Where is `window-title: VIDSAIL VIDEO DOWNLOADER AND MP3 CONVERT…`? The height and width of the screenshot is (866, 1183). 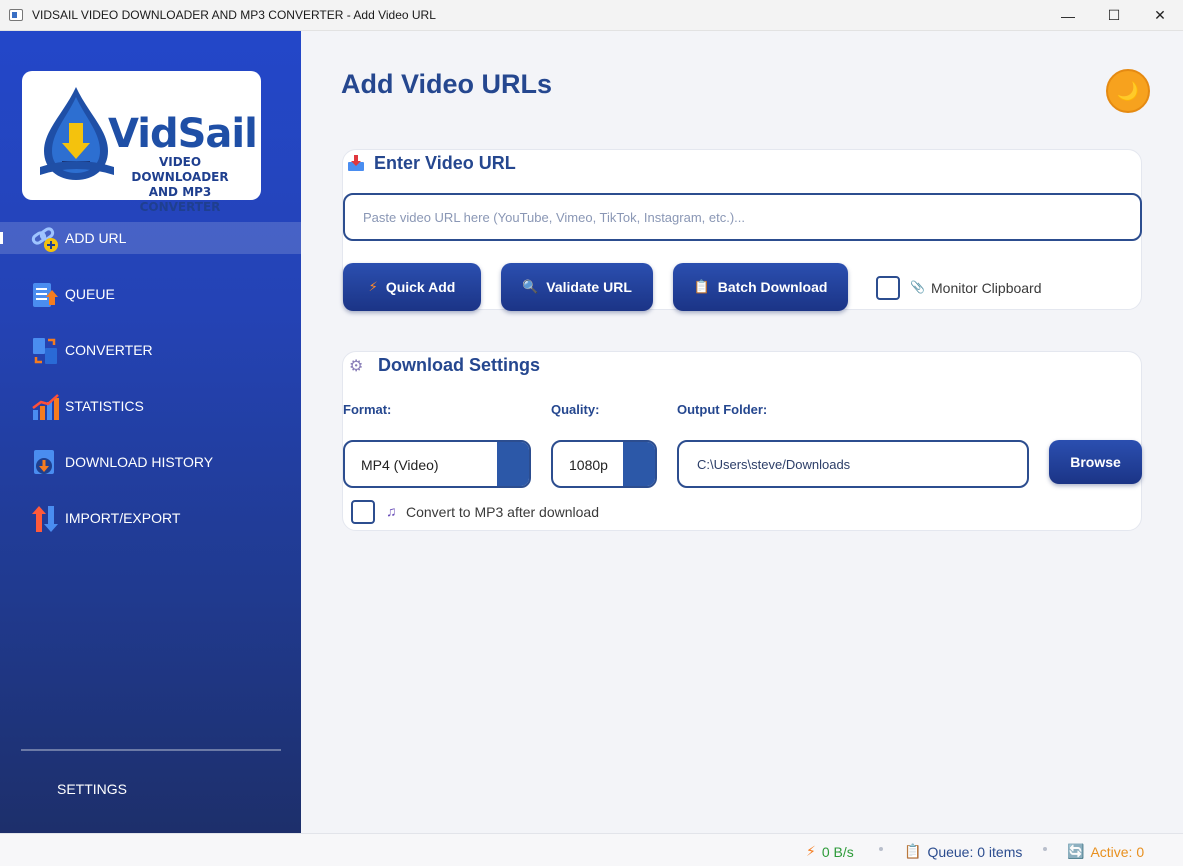 window-title: VIDSAIL VIDEO DOWNLOADER AND MP3 CONVERT… is located at coordinates (234, 15).